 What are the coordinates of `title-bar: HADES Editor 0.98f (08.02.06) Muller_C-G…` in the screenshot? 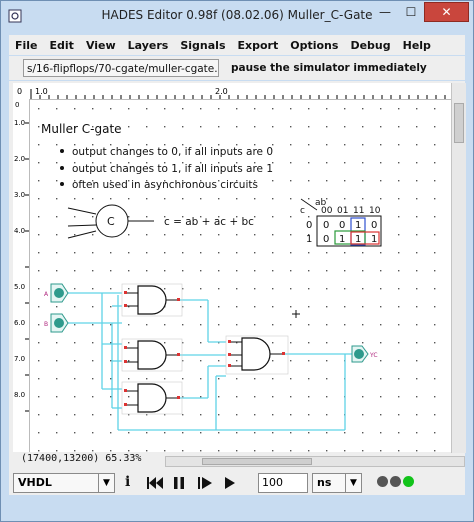 It's located at (237, 16).